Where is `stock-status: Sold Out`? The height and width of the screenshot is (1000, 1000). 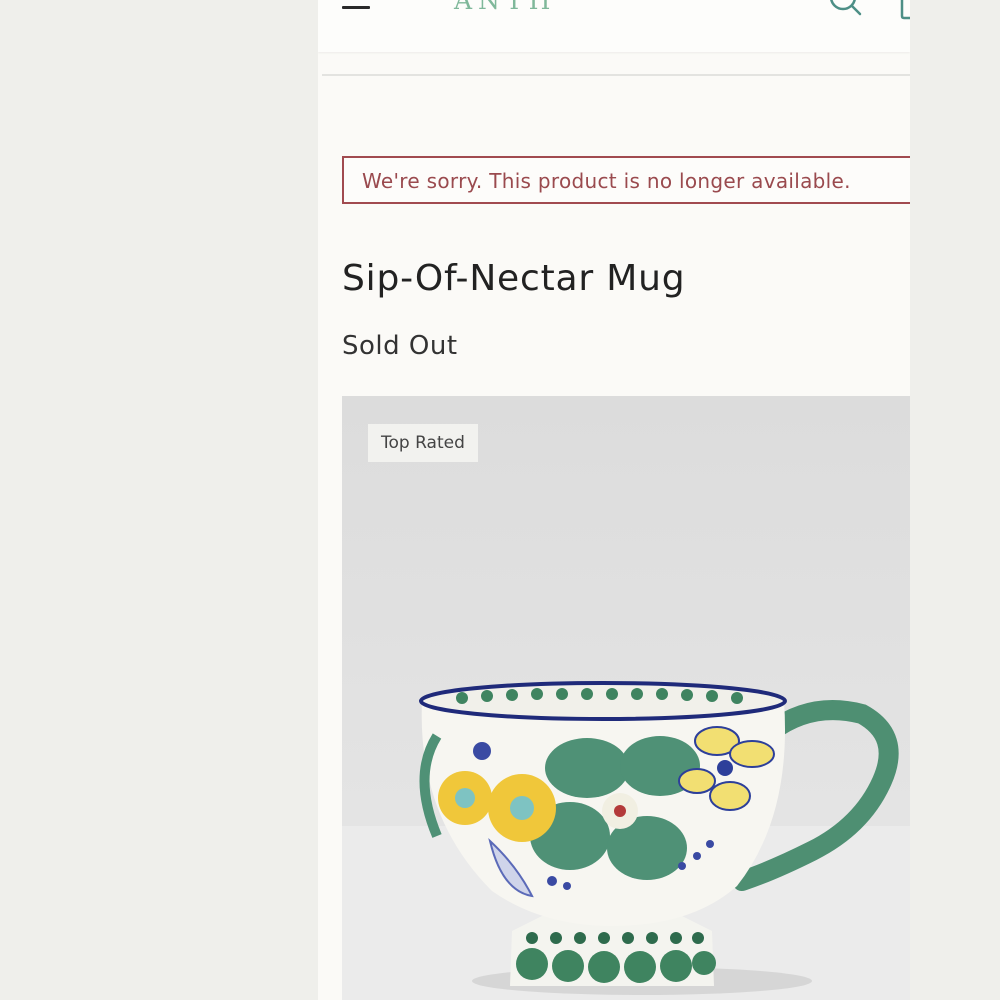 stock-status: Sold Out is located at coordinates (400, 346).